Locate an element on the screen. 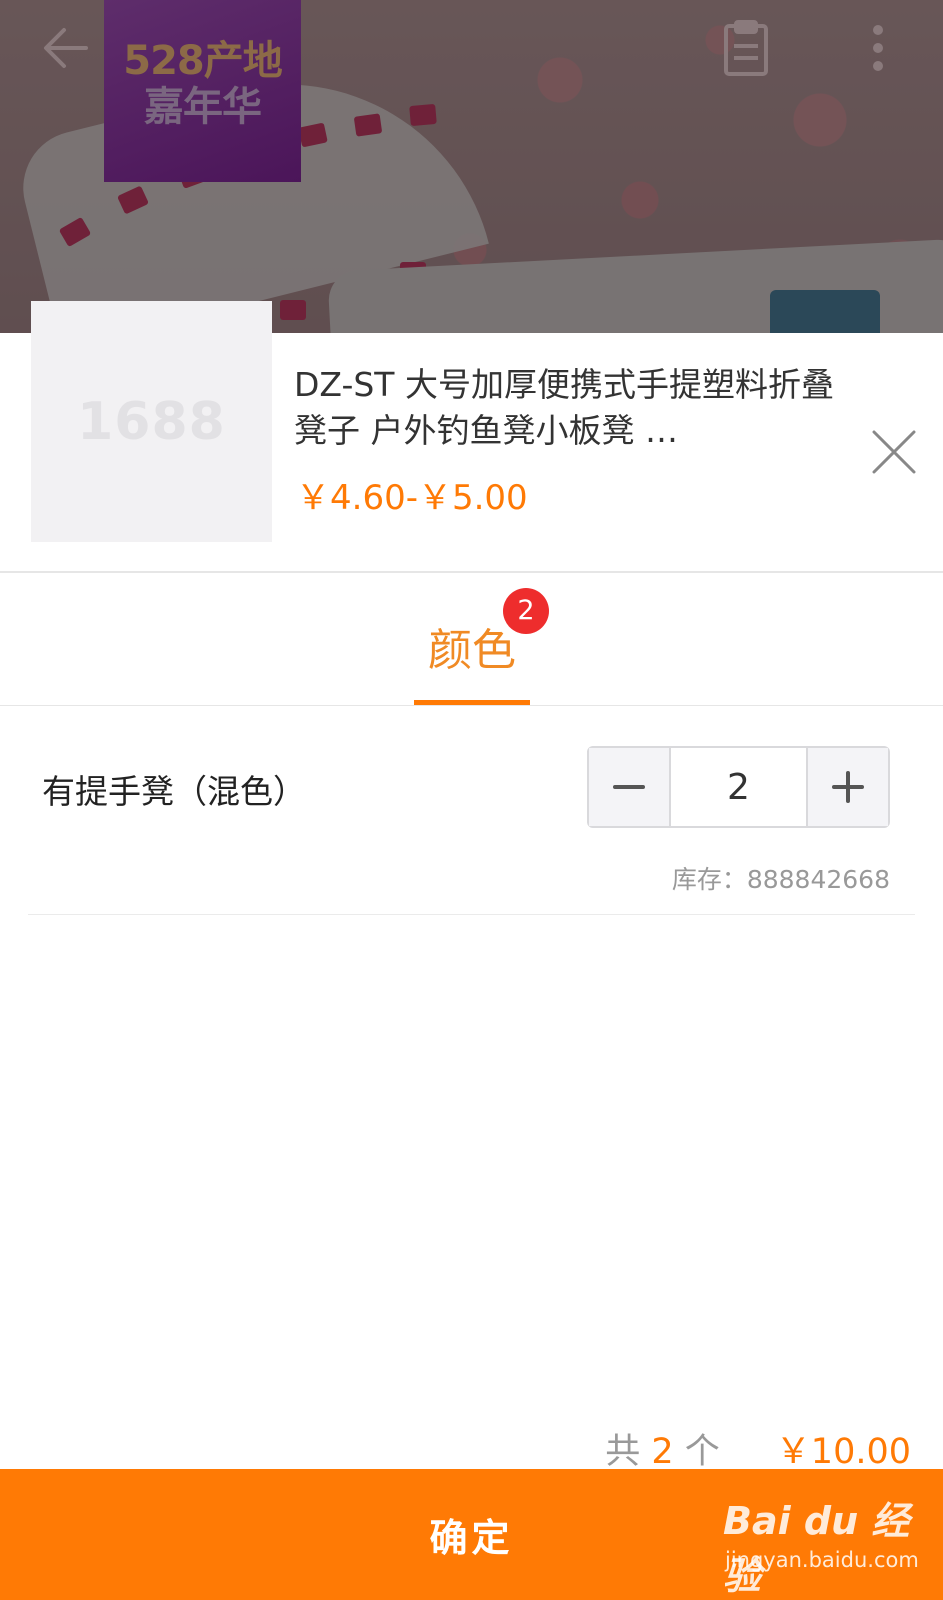  back-arrow-icon is located at coordinates (66, 48).